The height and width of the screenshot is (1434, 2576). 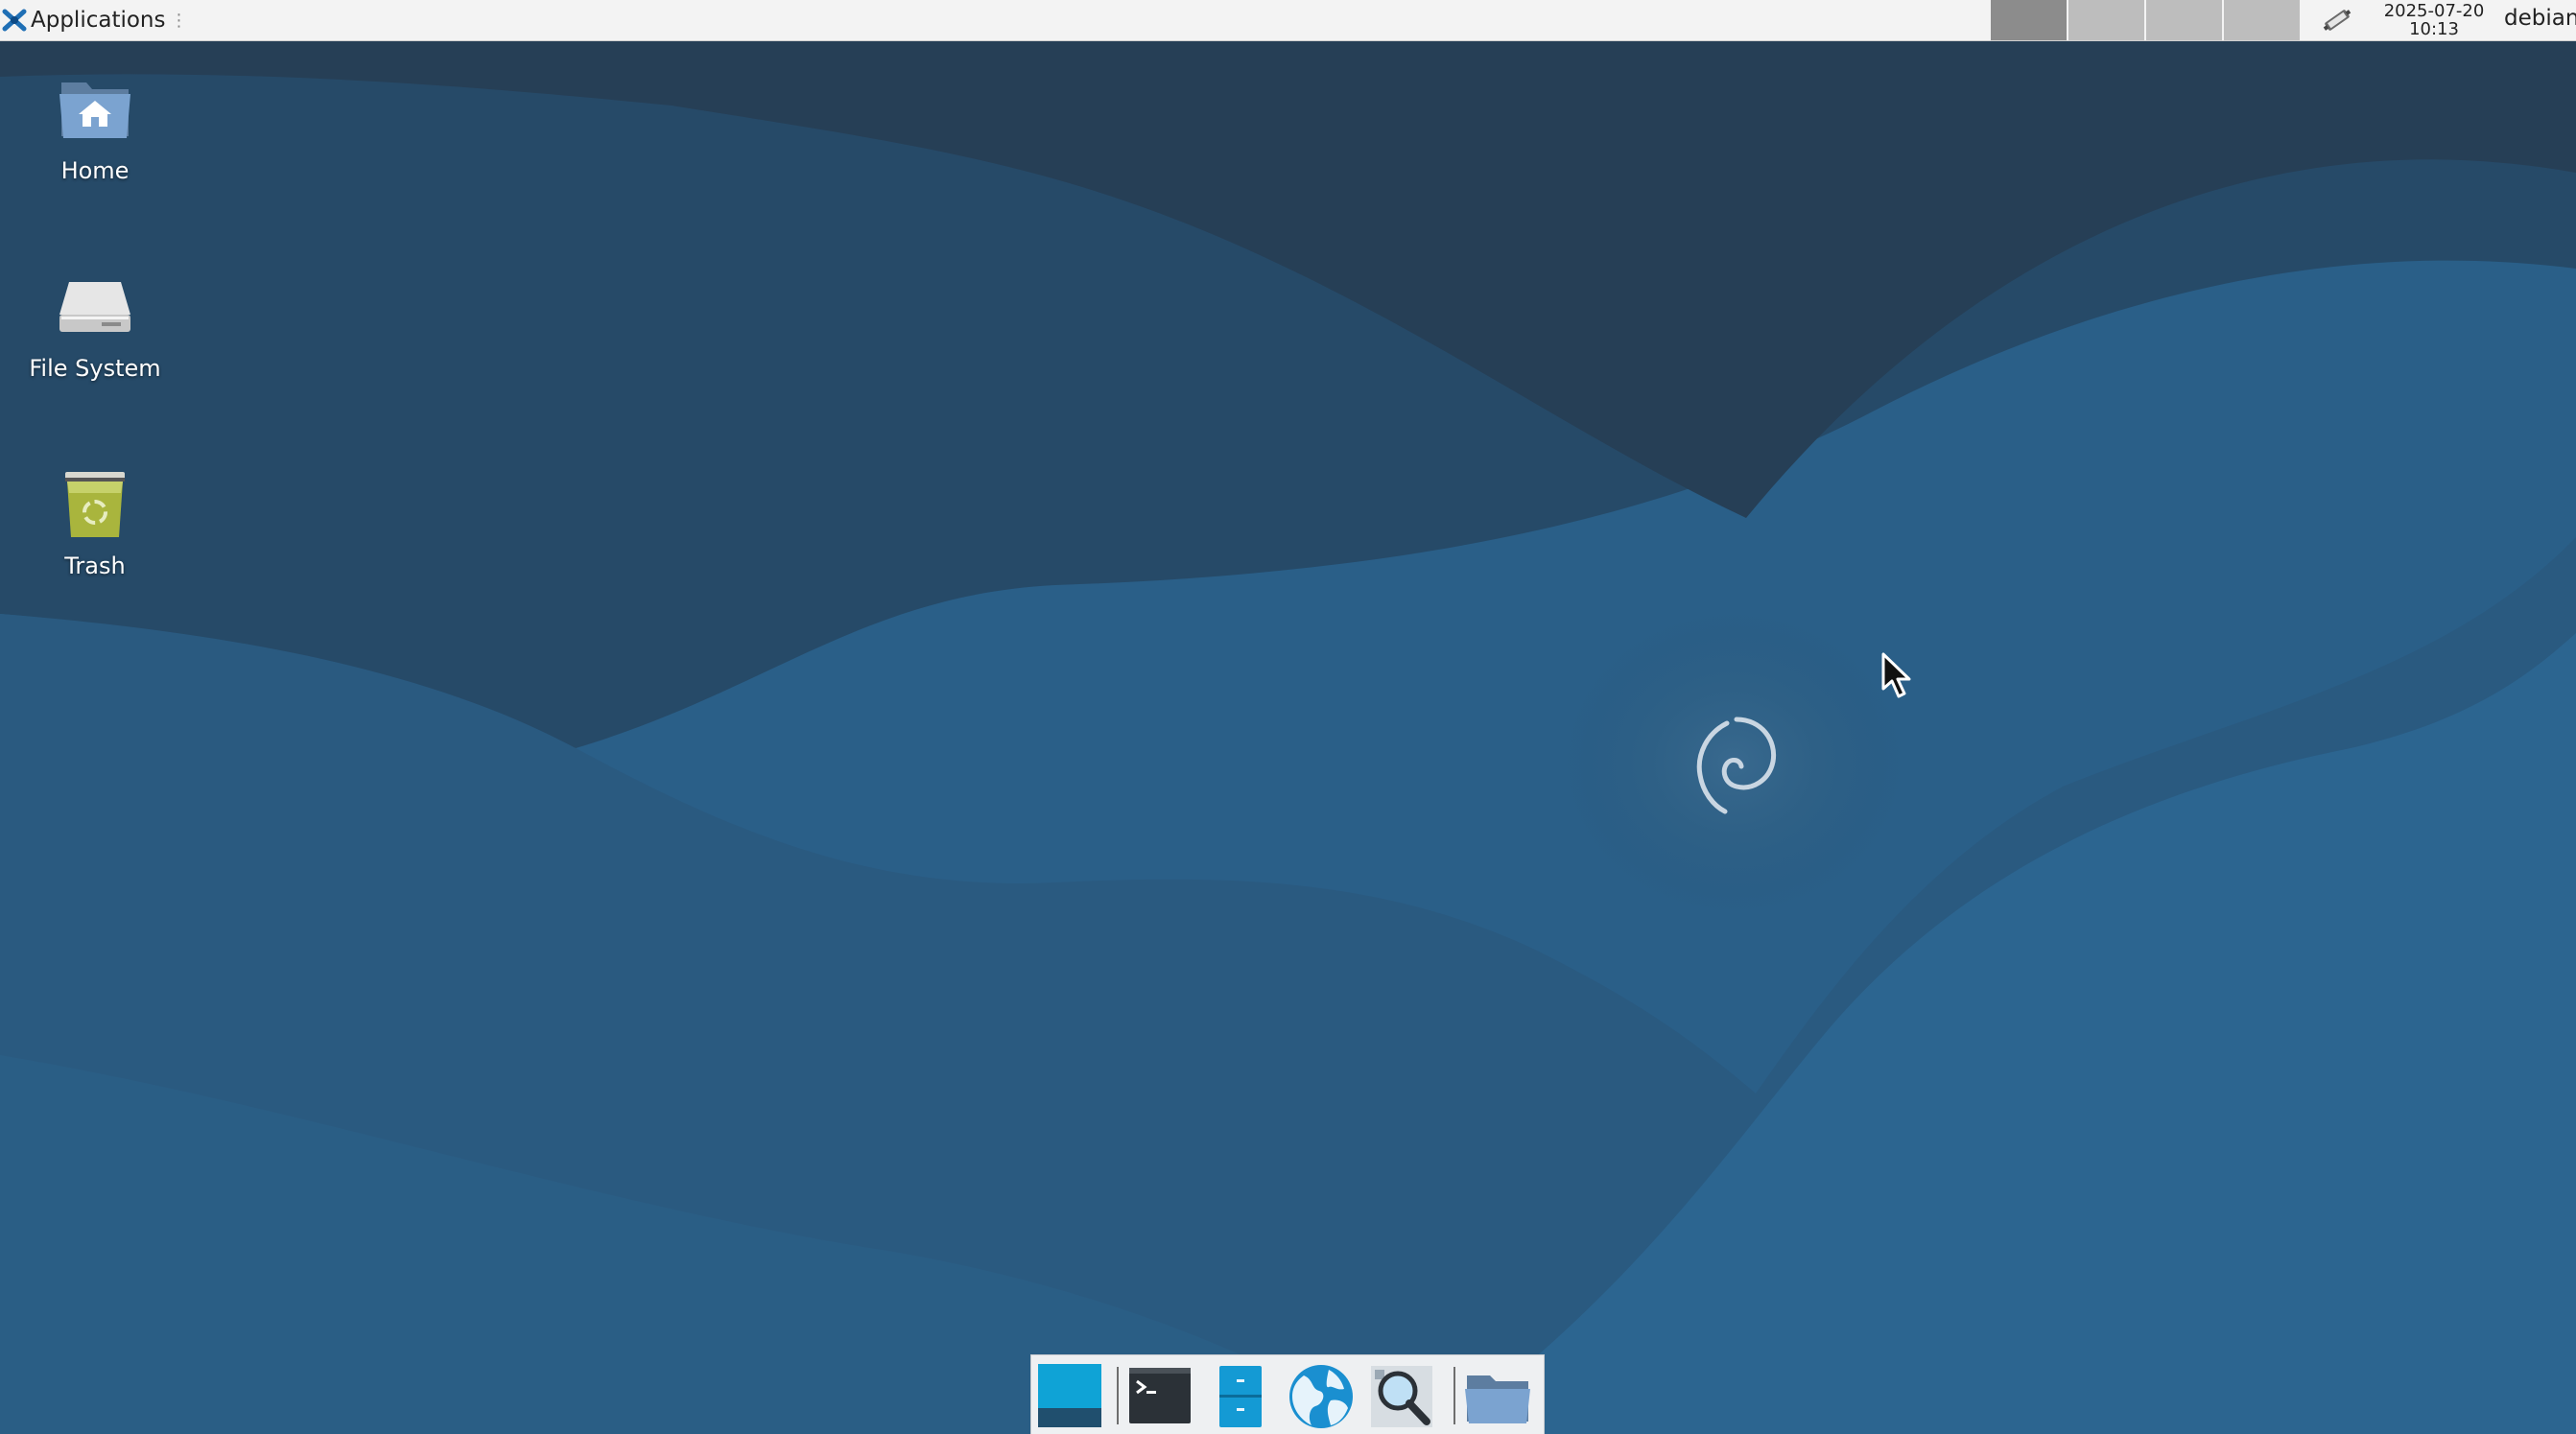 What do you see at coordinates (1497, 1399) in the screenshot?
I see `folder-icon` at bounding box center [1497, 1399].